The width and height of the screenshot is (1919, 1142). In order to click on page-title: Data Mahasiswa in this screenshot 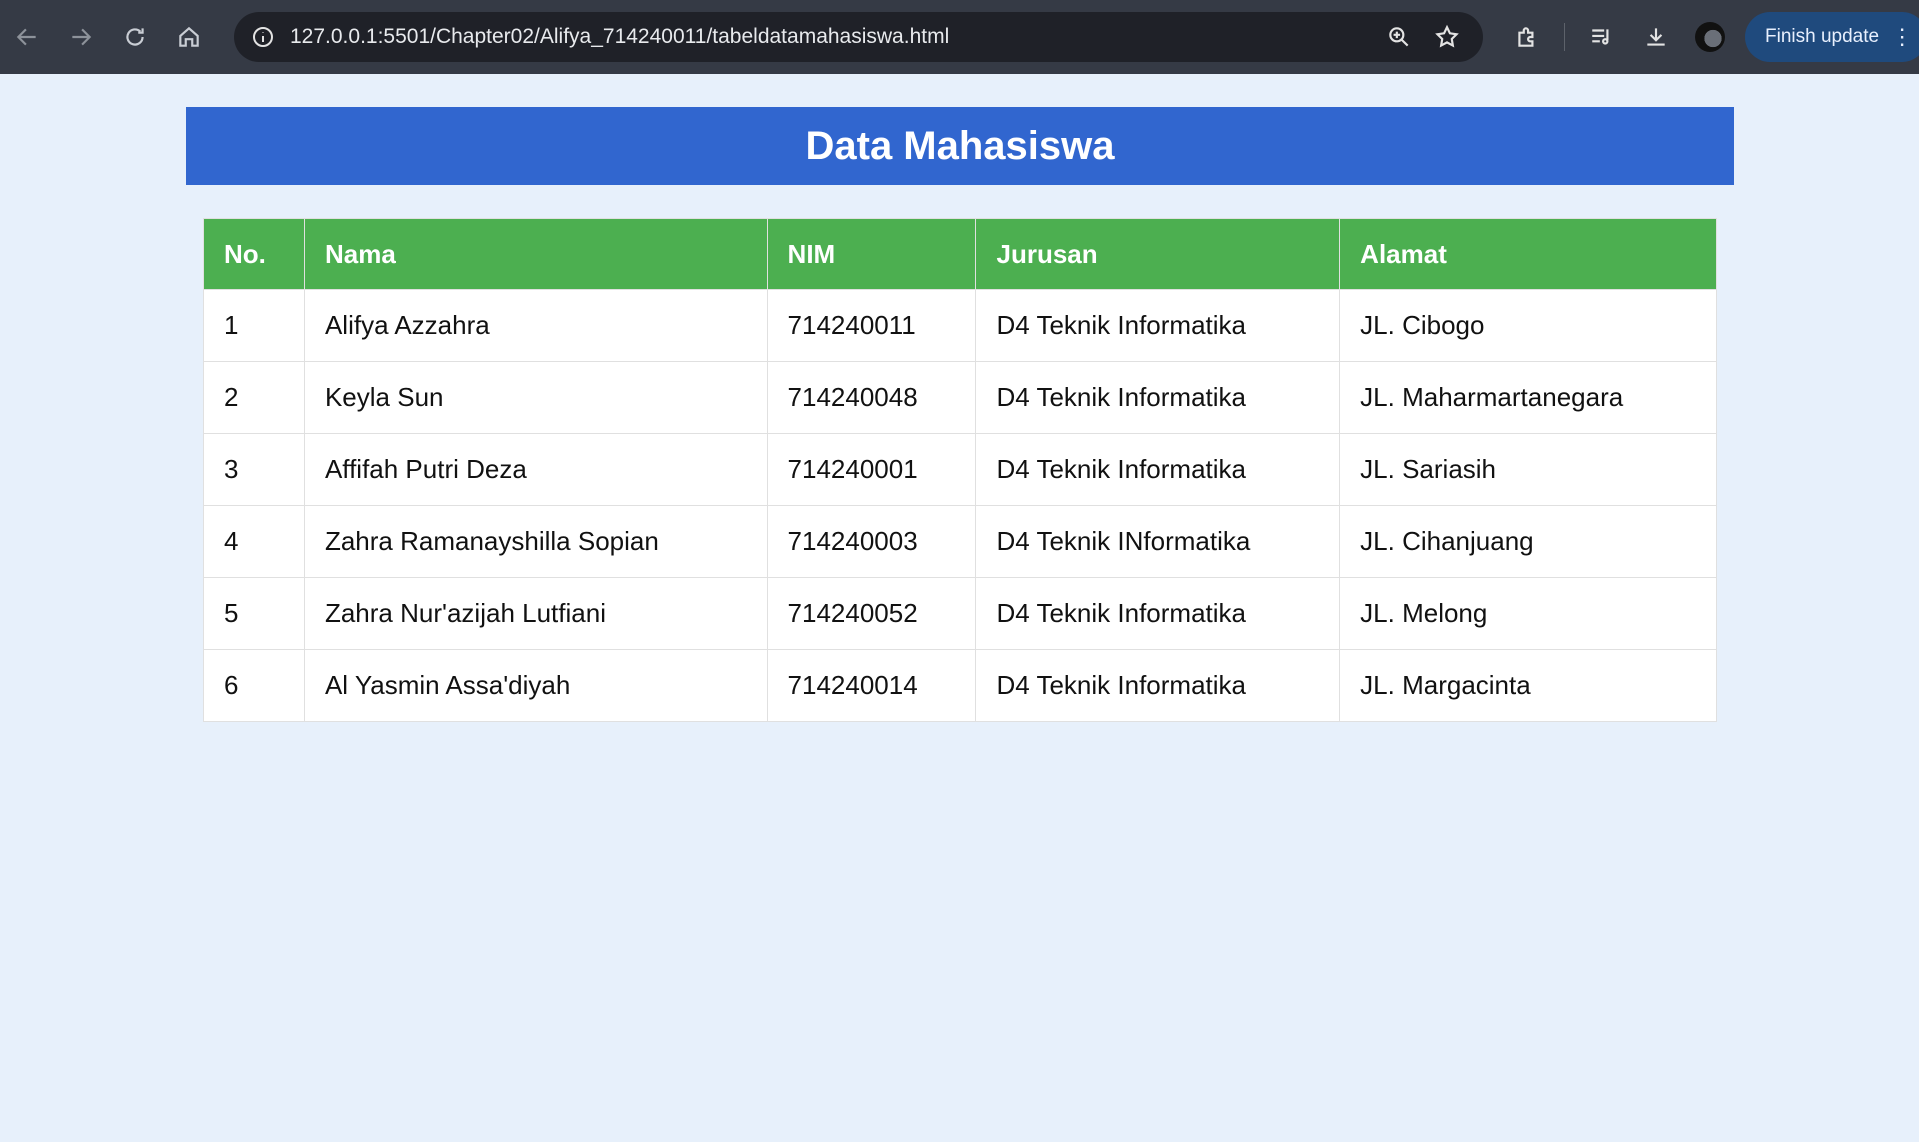, I will do `click(960, 146)`.